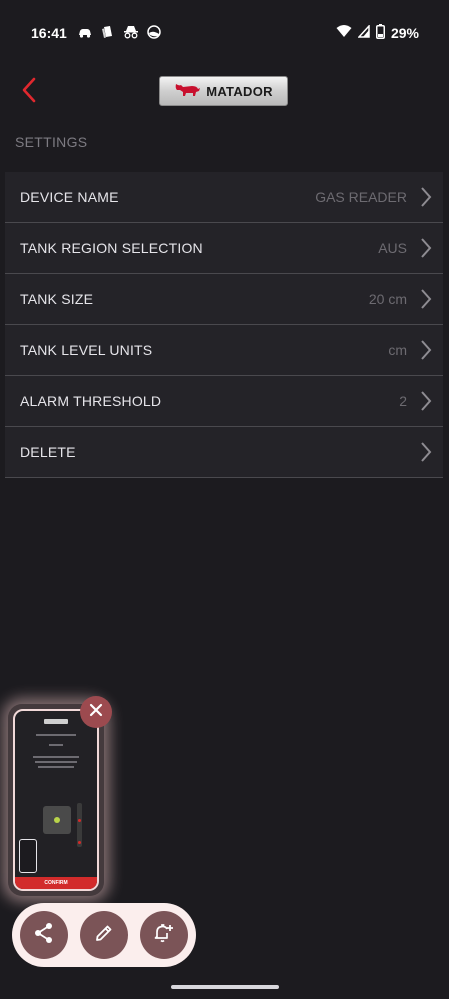  I want to click on thumbnail-device-dot, so click(57, 820).